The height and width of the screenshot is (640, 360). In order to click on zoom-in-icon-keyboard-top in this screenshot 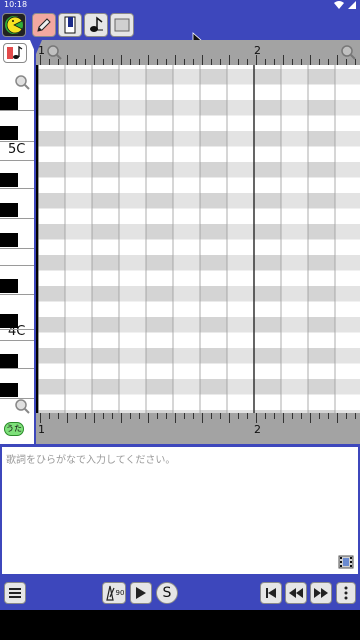, I will do `click(22, 82)`.